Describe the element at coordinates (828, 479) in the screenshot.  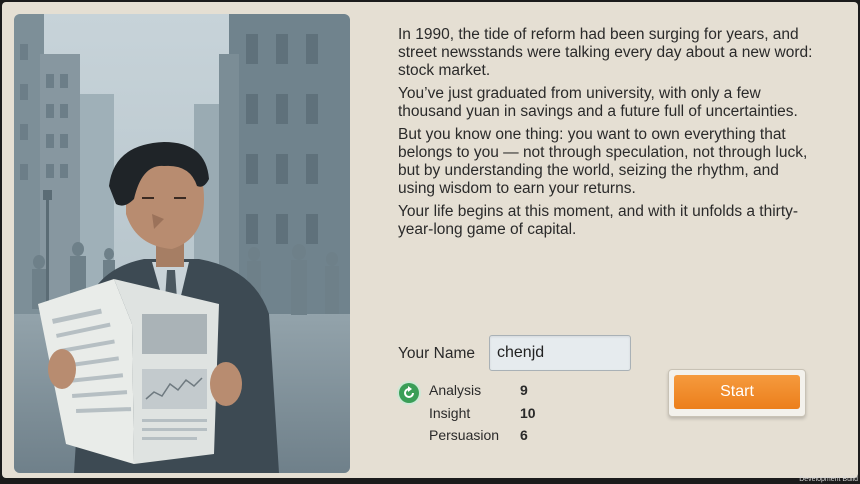
I see `development-build-label: Development Build` at that location.